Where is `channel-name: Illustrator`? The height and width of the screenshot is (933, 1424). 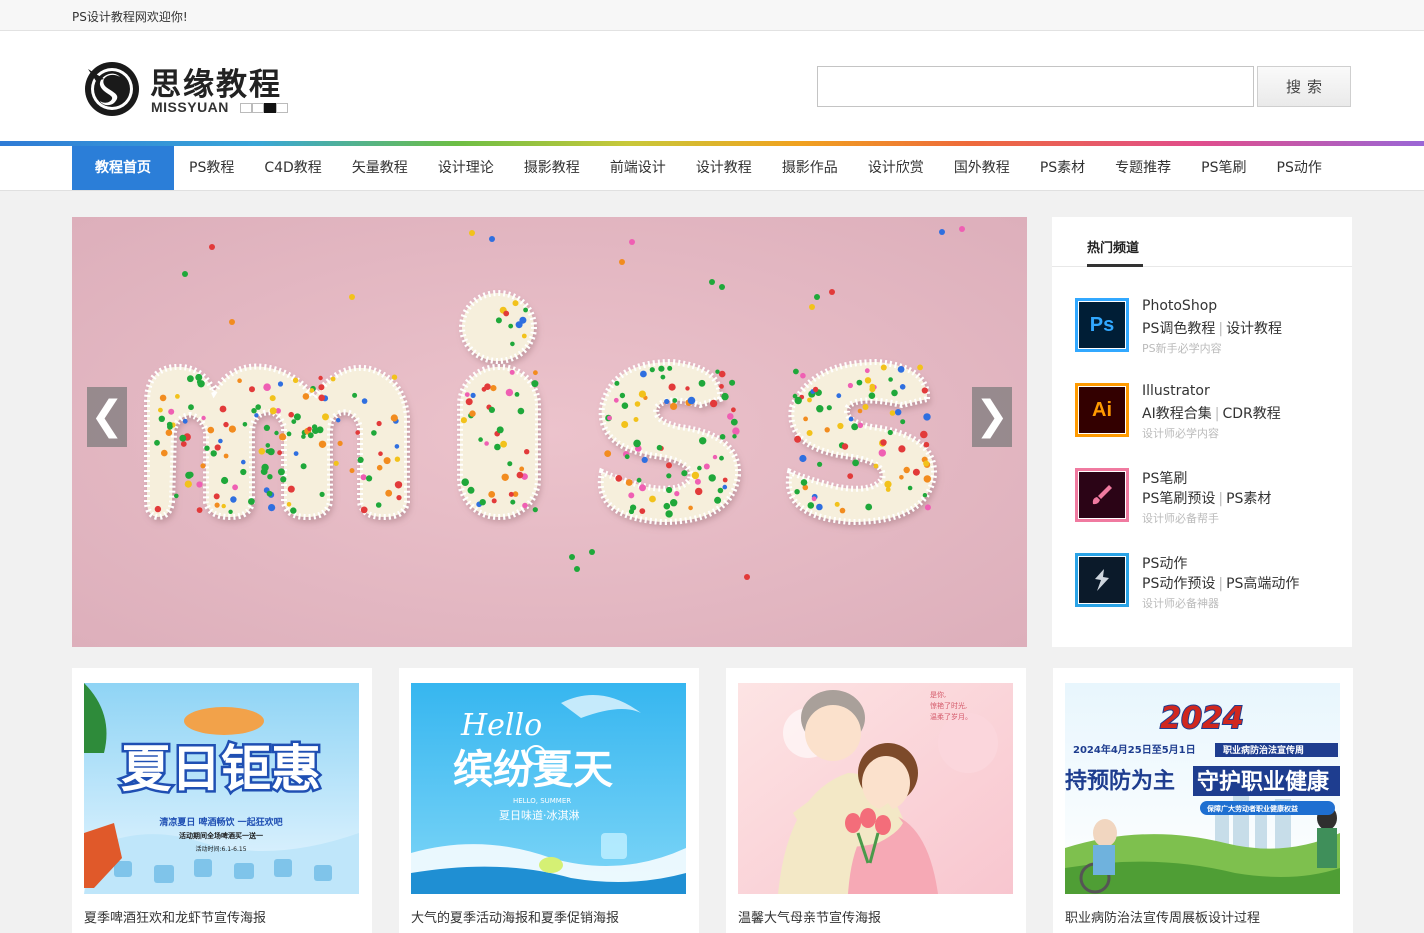
channel-name: Illustrator is located at coordinates (1176, 391).